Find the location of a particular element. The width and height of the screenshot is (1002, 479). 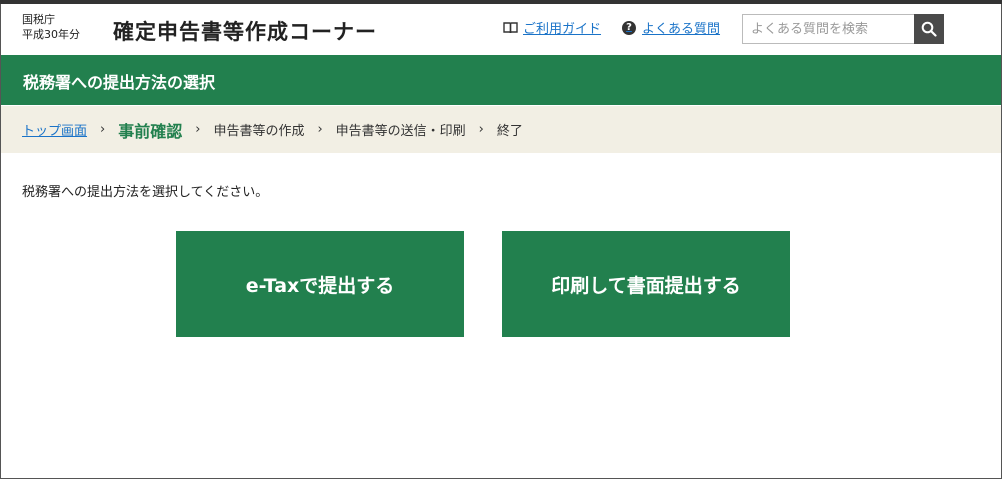

page-title-bar: 税務署への提出方法の選択 is located at coordinates (501, 80).